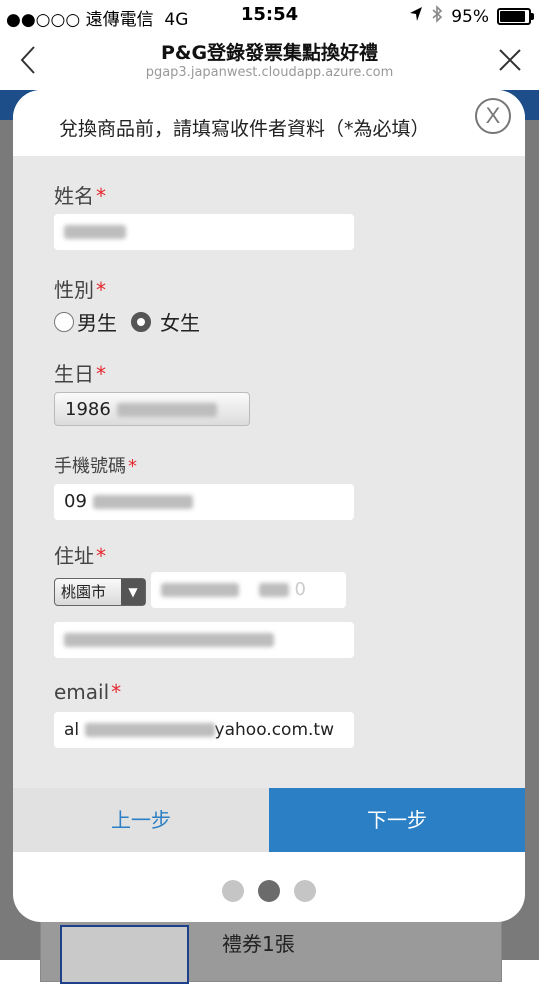  I want to click on birthday-label: 生日 *, so click(80, 372).